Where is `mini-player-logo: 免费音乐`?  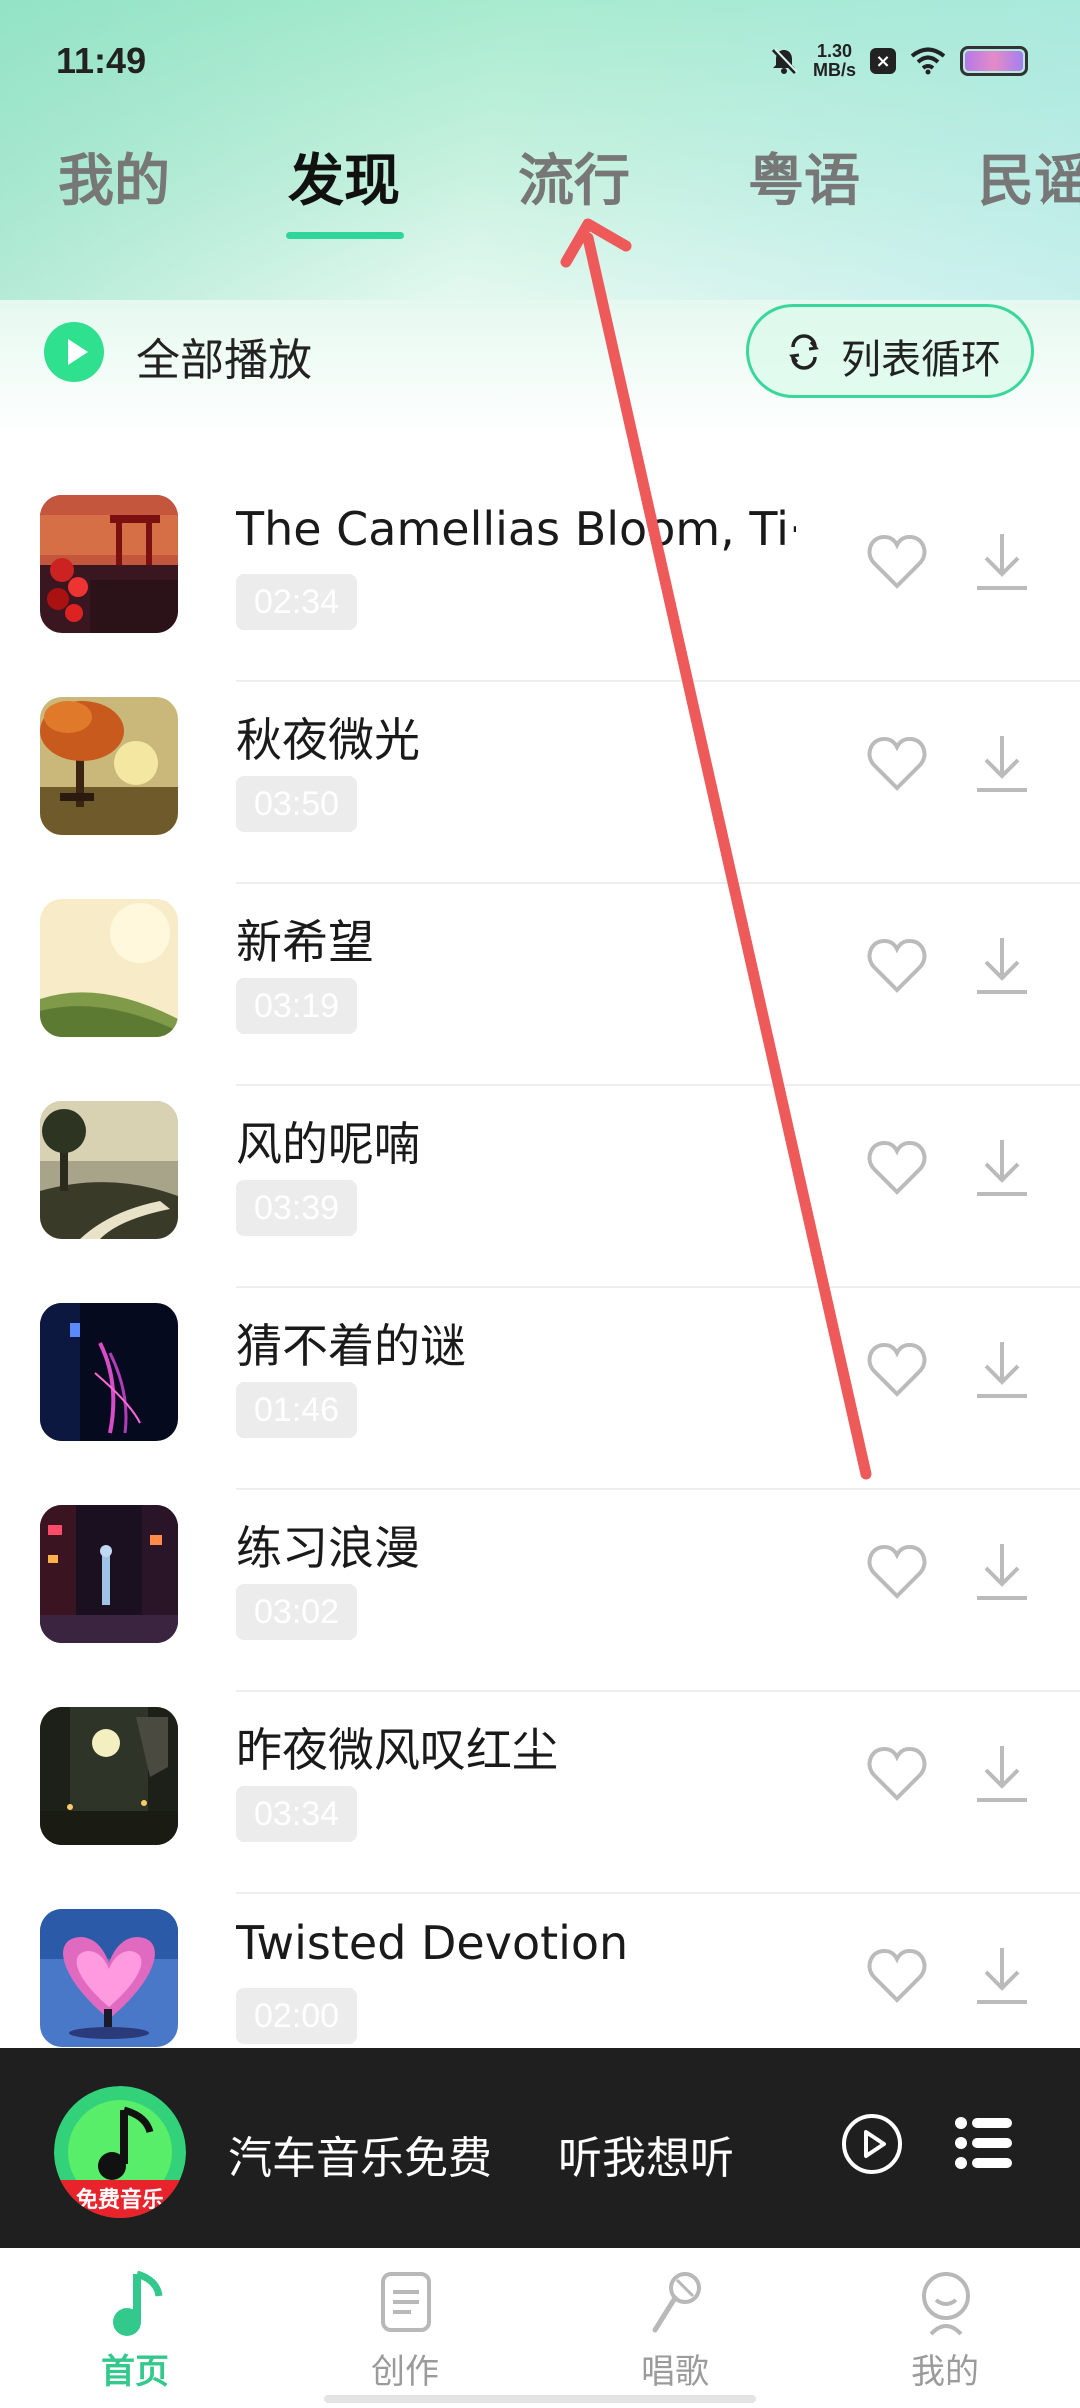
mini-player-logo: 免费音乐 is located at coordinates (120, 2152).